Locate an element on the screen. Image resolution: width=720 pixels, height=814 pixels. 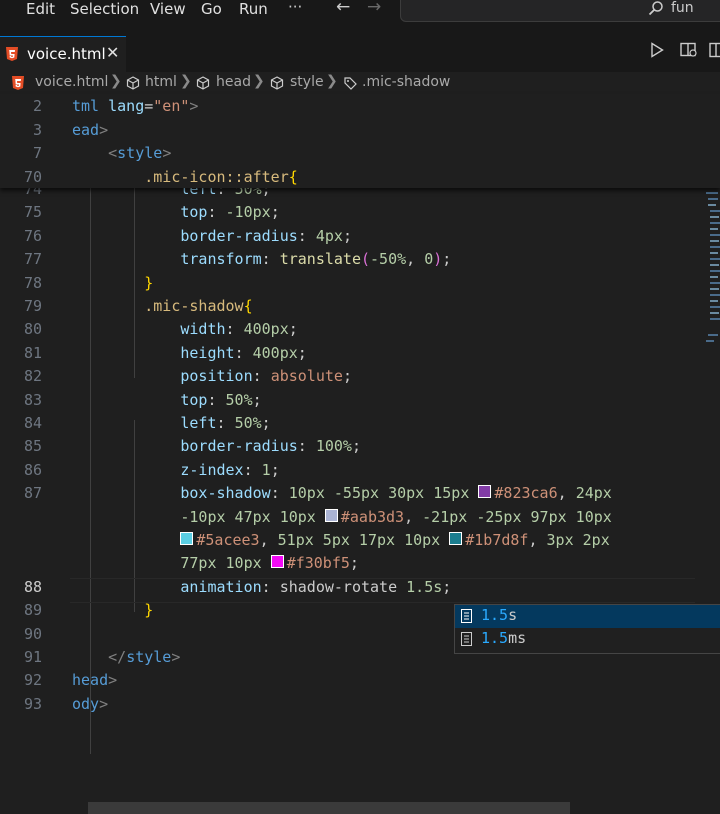
code-token: , is located at coordinates (268, 540).